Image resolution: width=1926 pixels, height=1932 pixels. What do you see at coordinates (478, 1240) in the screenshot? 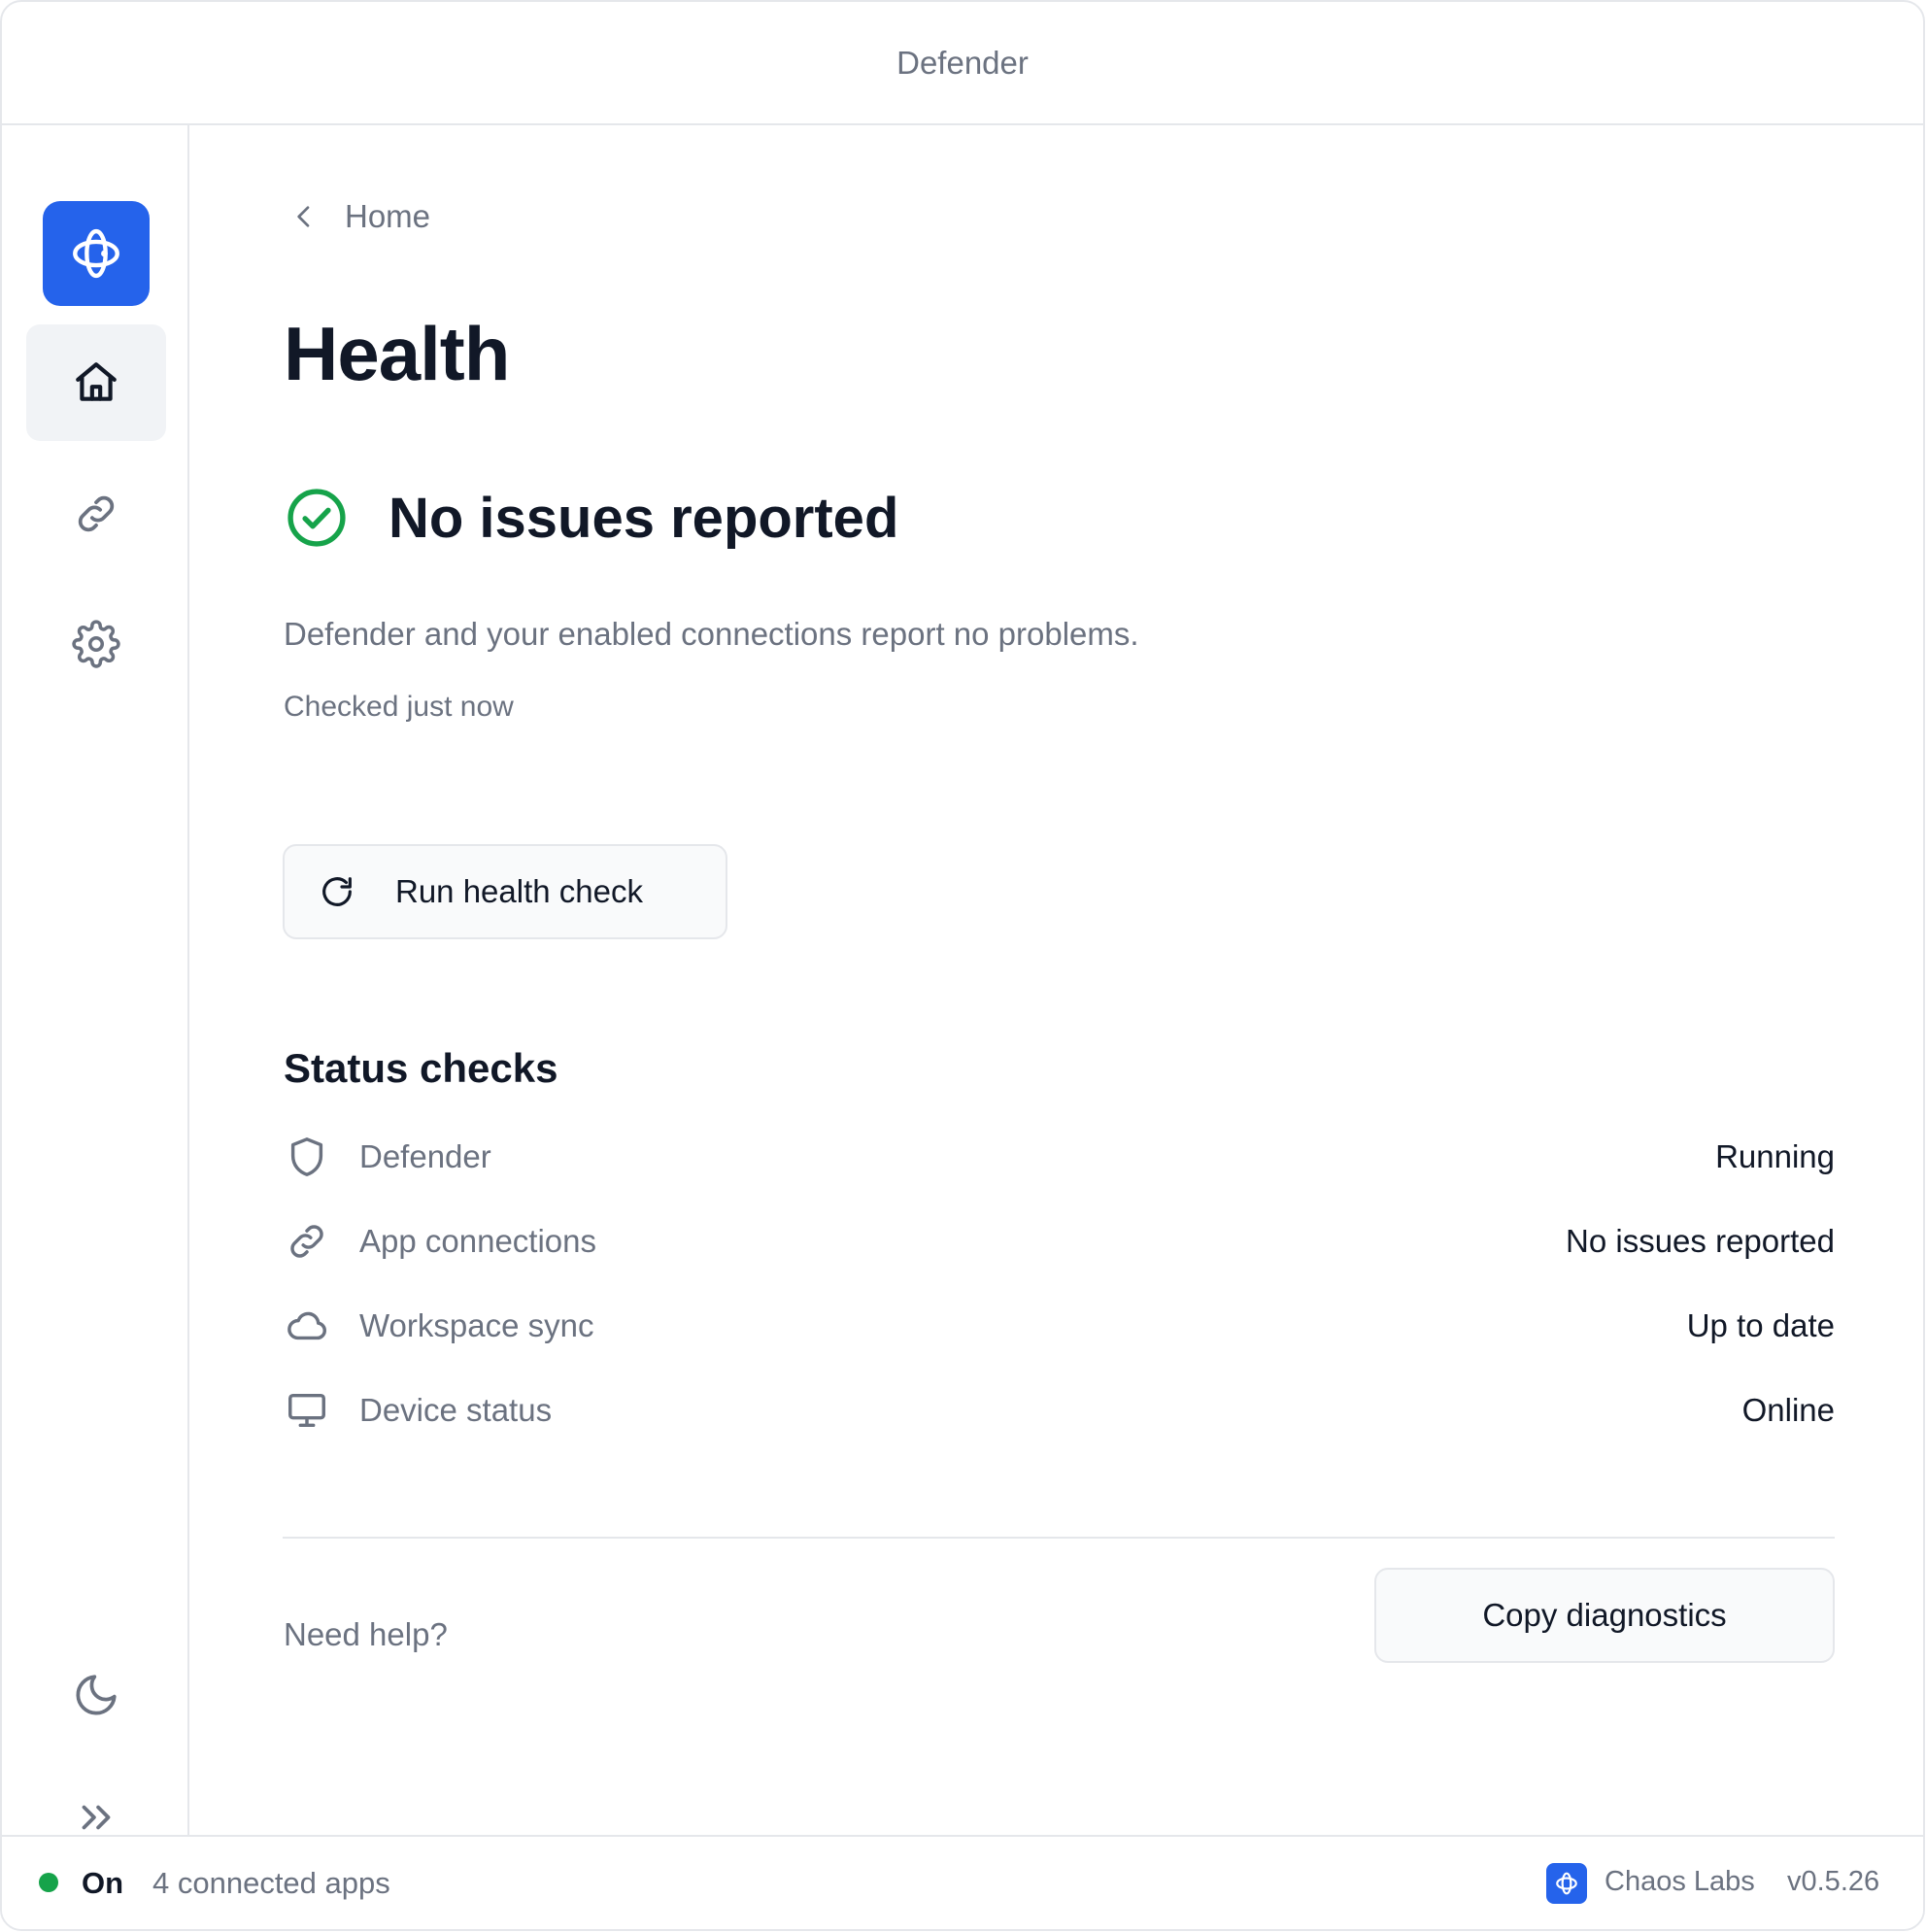
I see `status-row-label: App connections` at bounding box center [478, 1240].